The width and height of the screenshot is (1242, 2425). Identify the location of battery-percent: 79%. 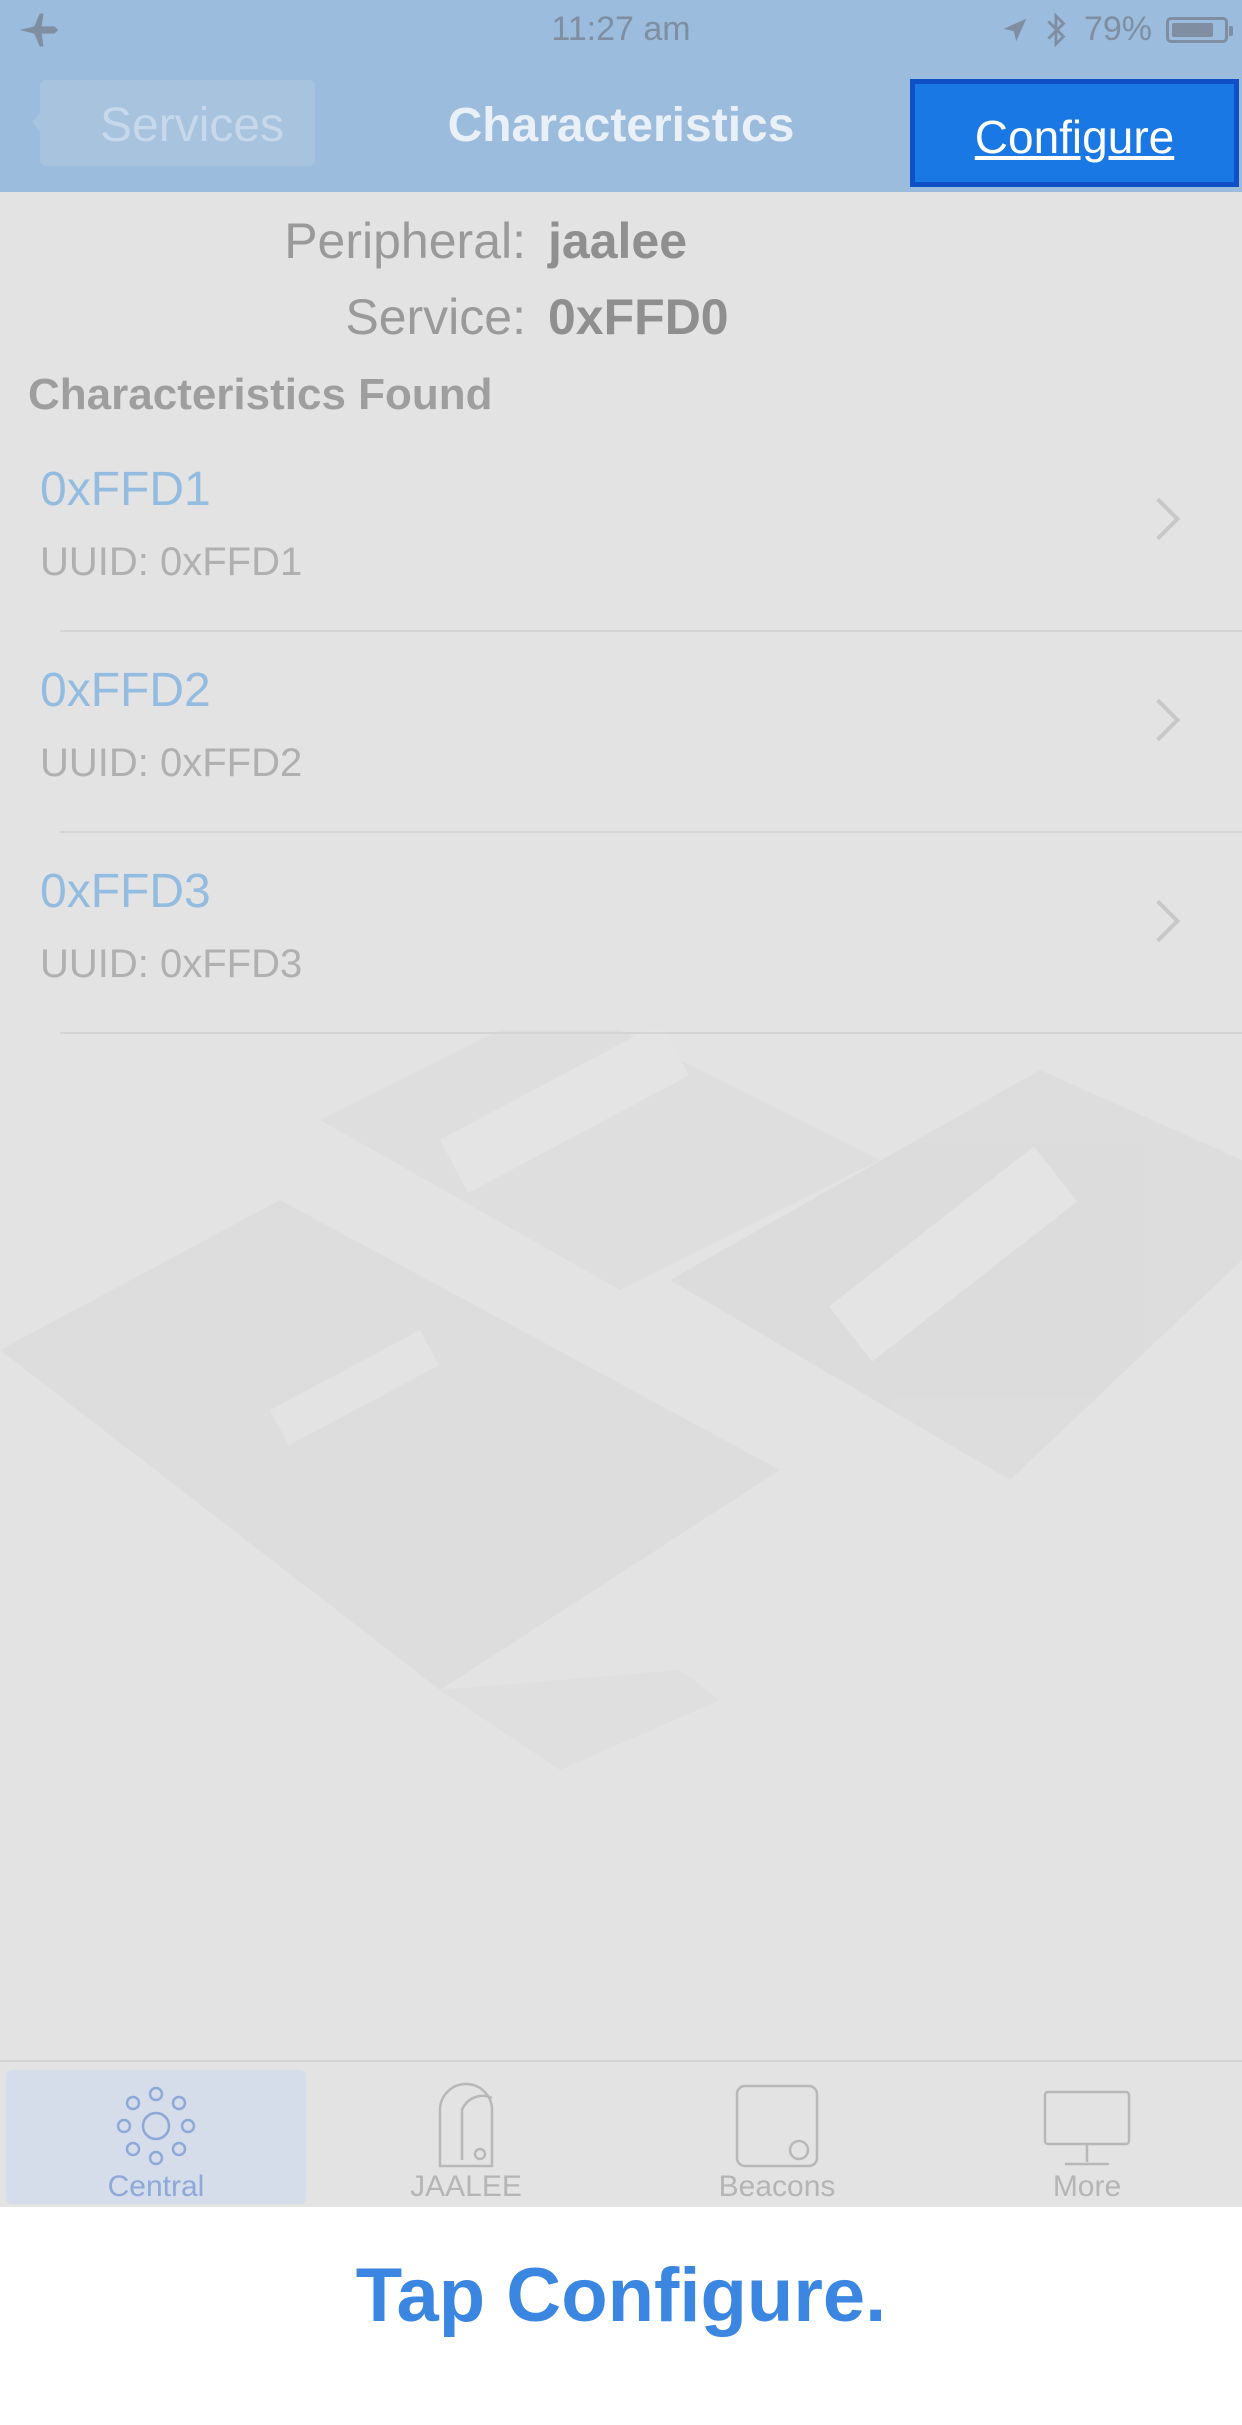
(1117, 29).